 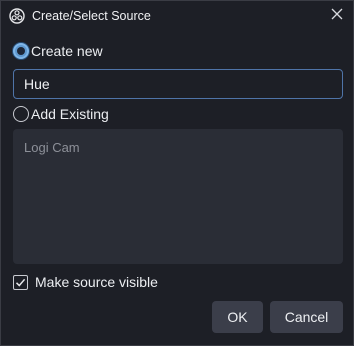 What do you see at coordinates (306, 317) in the screenshot?
I see `cancel-button: Cancel` at bounding box center [306, 317].